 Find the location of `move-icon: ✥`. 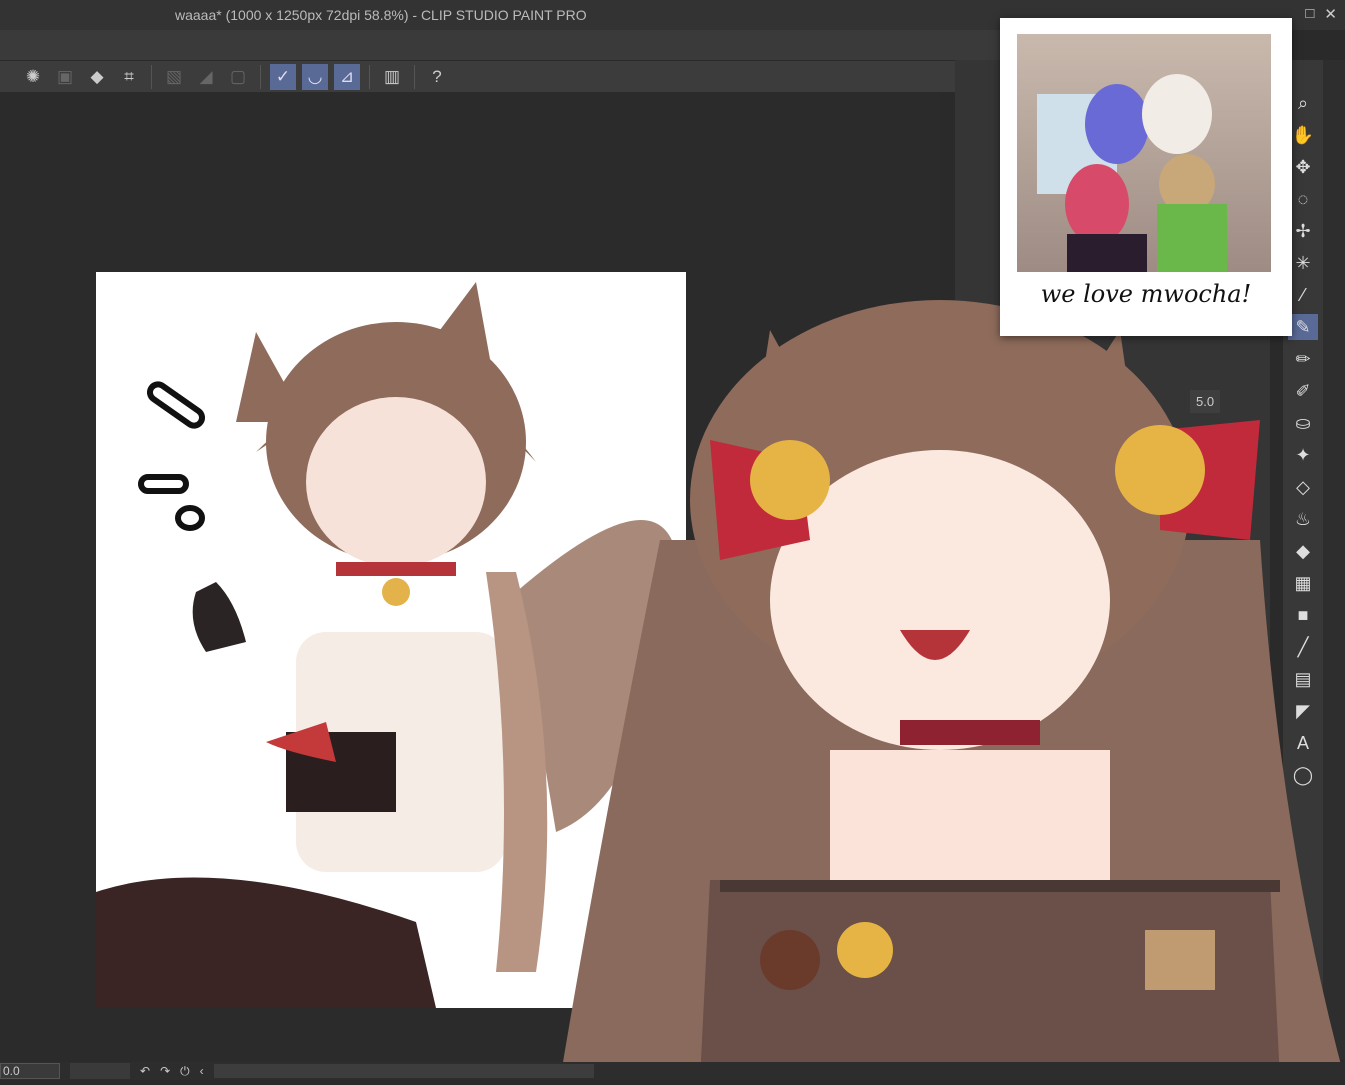

move-icon: ✥ is located at coordinates (1303, 167).